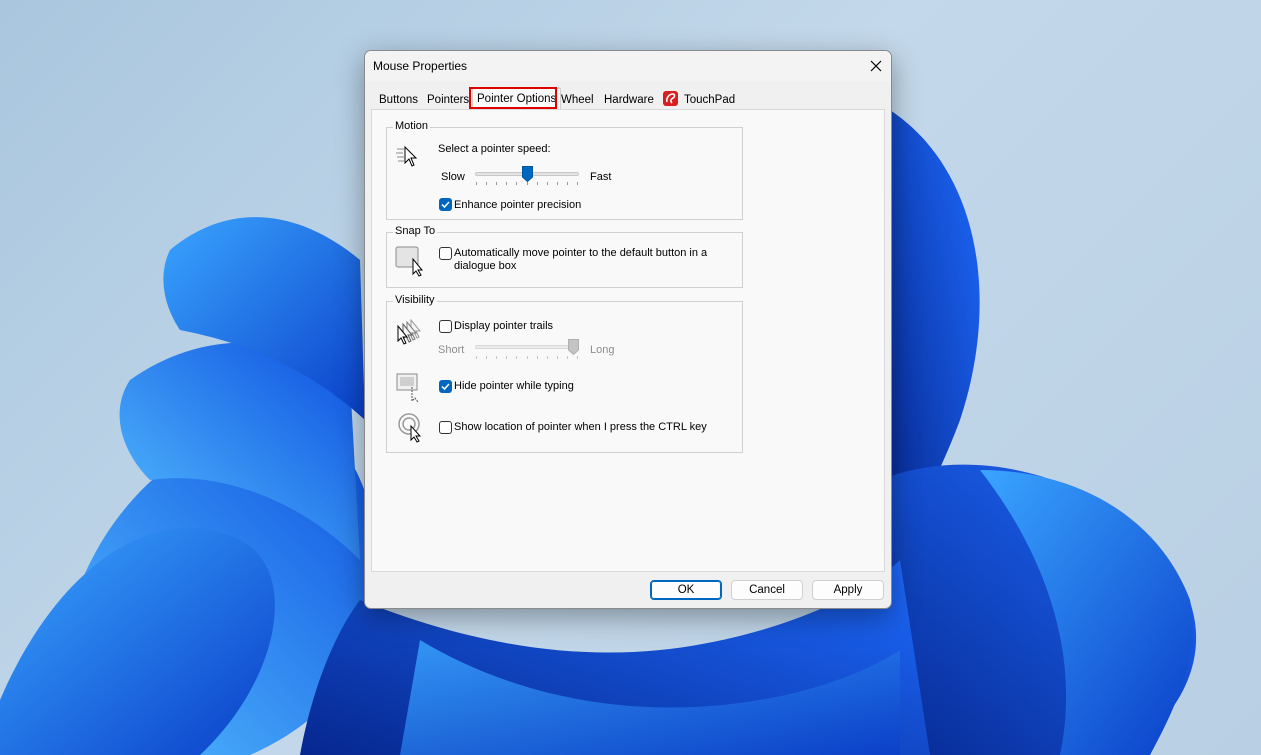  Describe the element at coordinates (412, 126) in the screenshot. I see `group-motion-heading: Motion` at that location.